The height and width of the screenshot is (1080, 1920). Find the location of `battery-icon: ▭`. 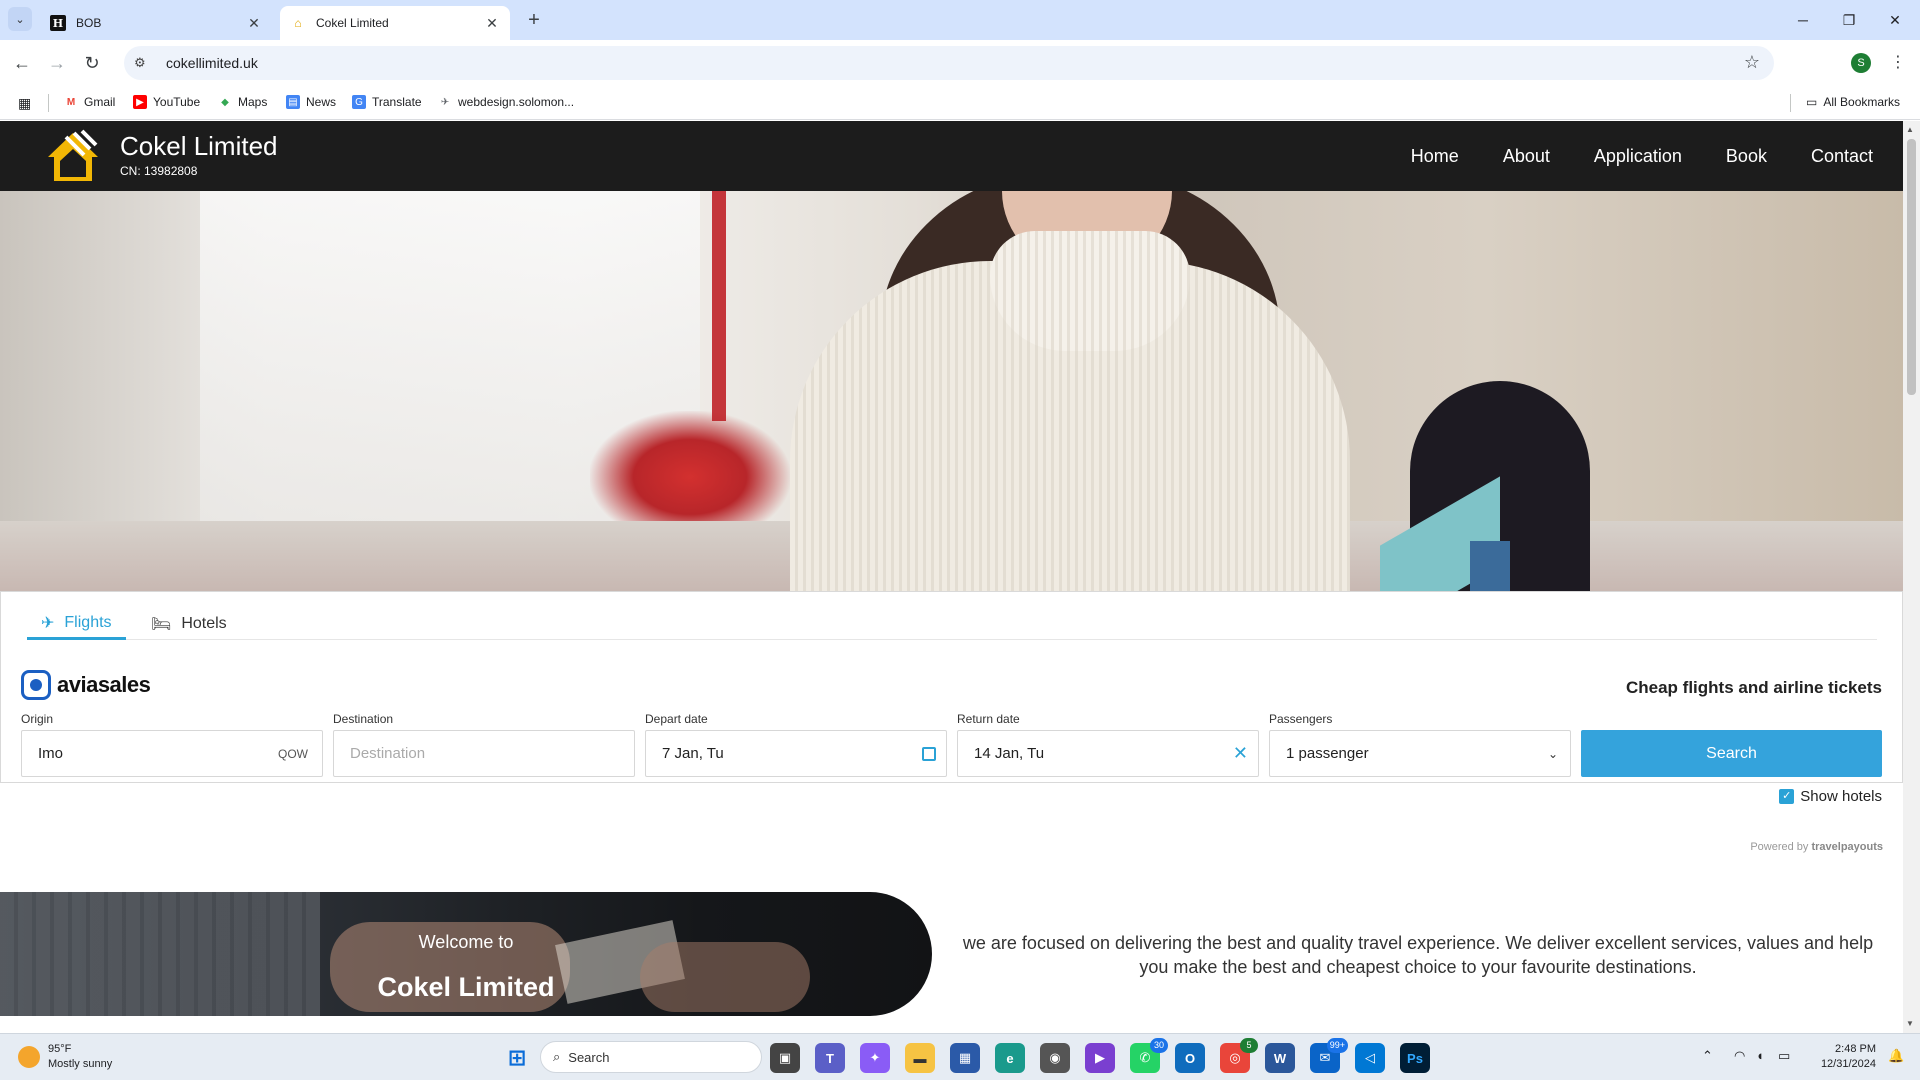

battery-icon: ▭ is located at coordinates (1784, 1056).